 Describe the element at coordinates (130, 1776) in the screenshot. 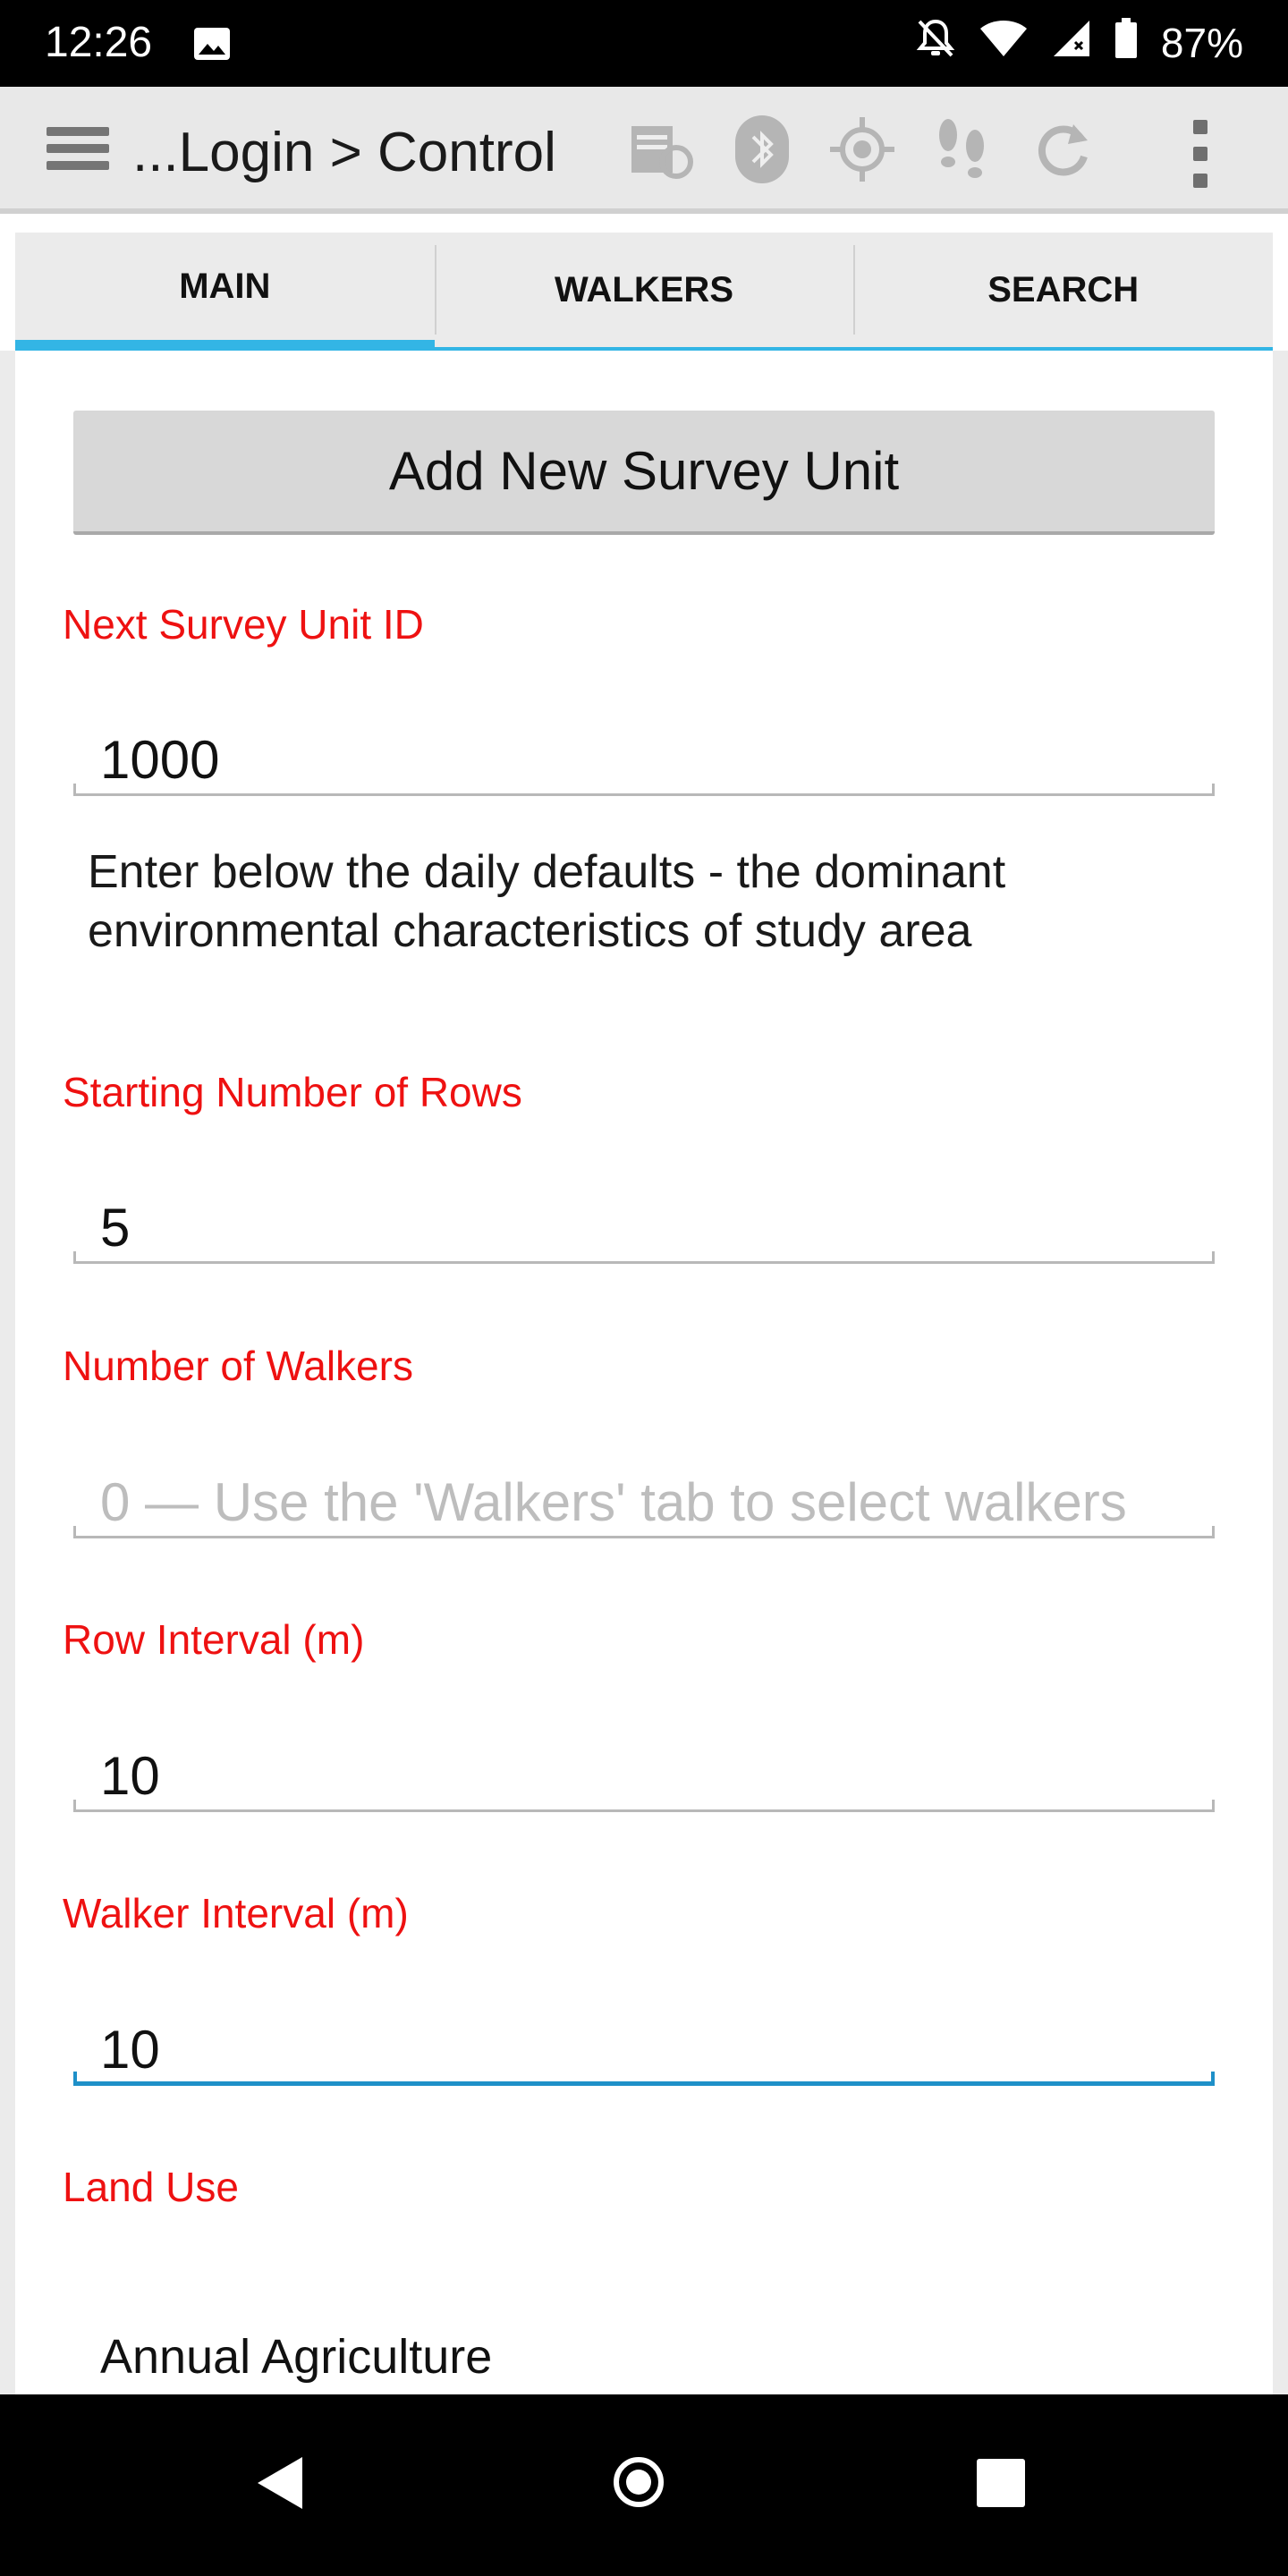

I see `row-interval-value: 10` at that location.